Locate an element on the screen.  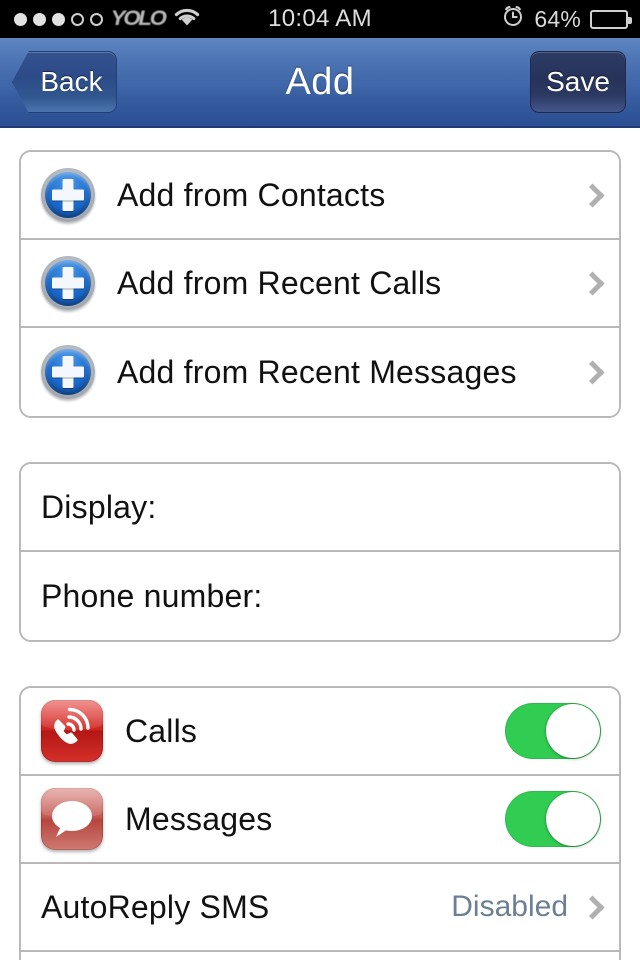
row-calls: Calls is located at coordinates (320, 732).